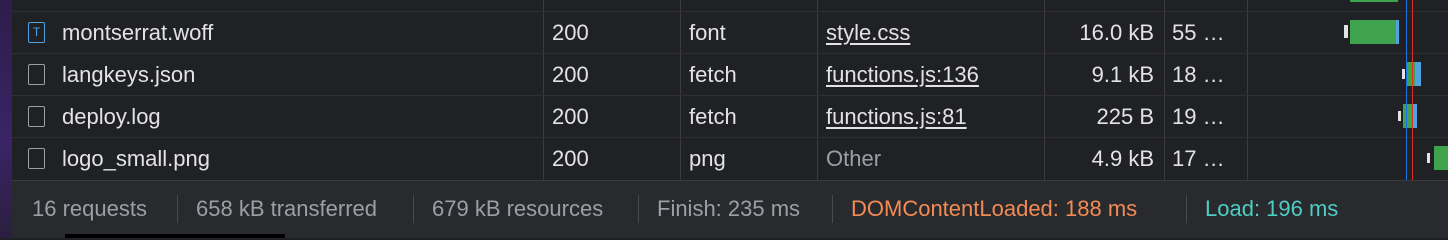 Image resolution: width=1448 pixels, height=240 pixels. I want to click on font-file-icon: T, so click(36, 32).